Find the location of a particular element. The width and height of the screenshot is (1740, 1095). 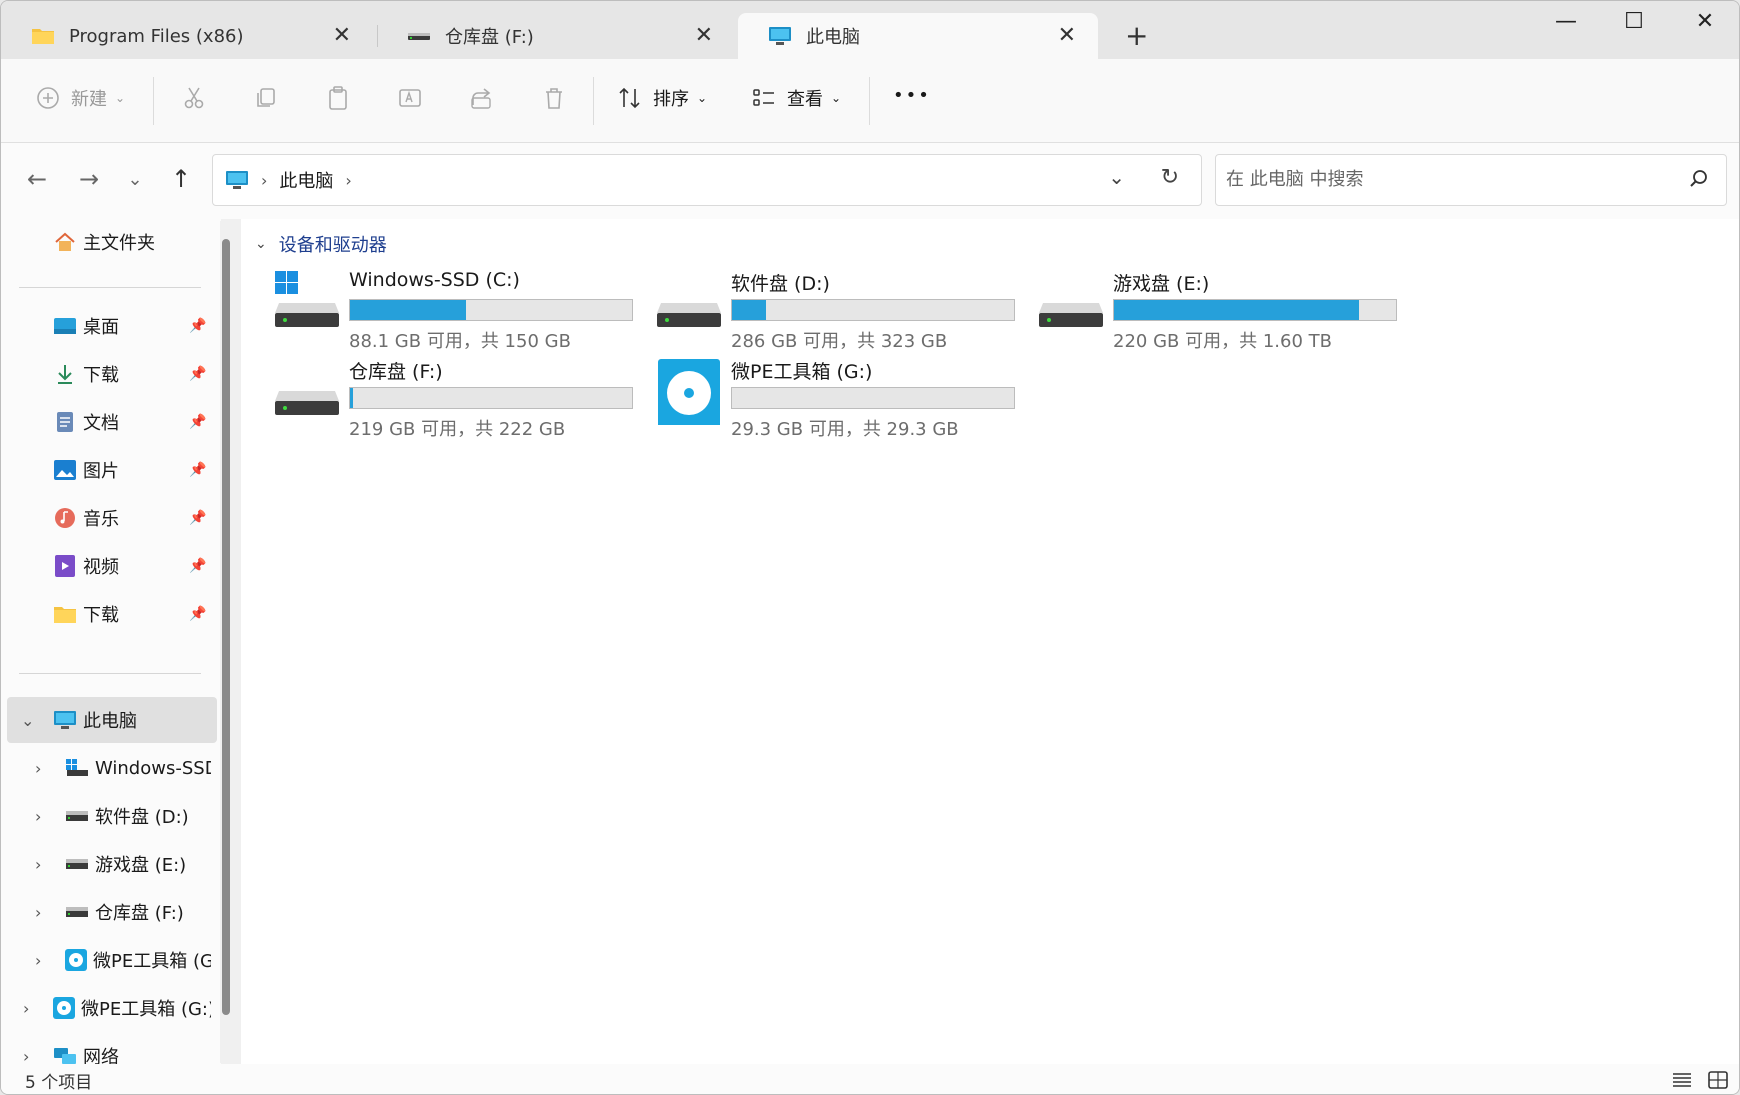

sidebar-item-documents: 文档 📌 is located at coordinates (106, 422).